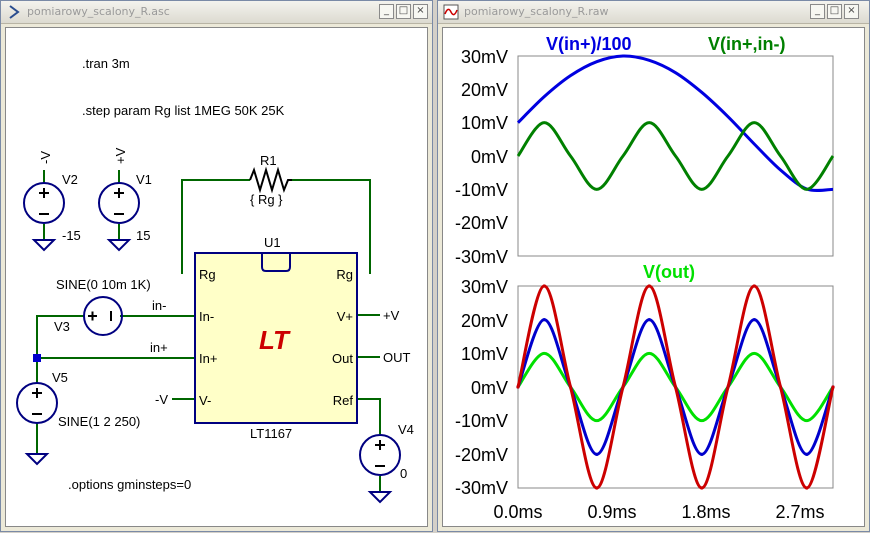  Describe the element at coordinates (484, 287) in the screenshot. I see `lower-y-tick: 30mV` at that location.